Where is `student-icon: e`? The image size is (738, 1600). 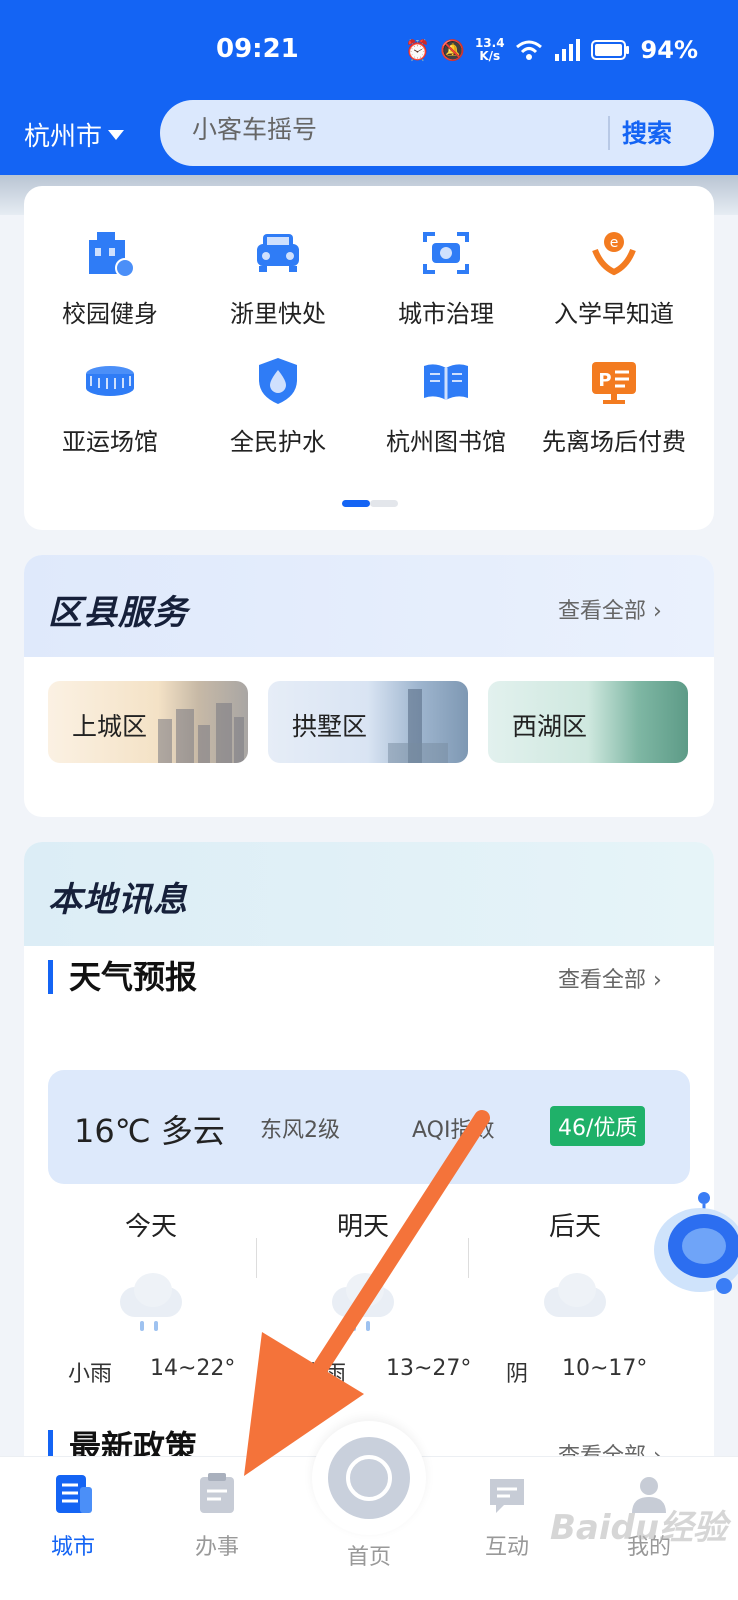
student-icon: e is located at coordinates (614, 253).